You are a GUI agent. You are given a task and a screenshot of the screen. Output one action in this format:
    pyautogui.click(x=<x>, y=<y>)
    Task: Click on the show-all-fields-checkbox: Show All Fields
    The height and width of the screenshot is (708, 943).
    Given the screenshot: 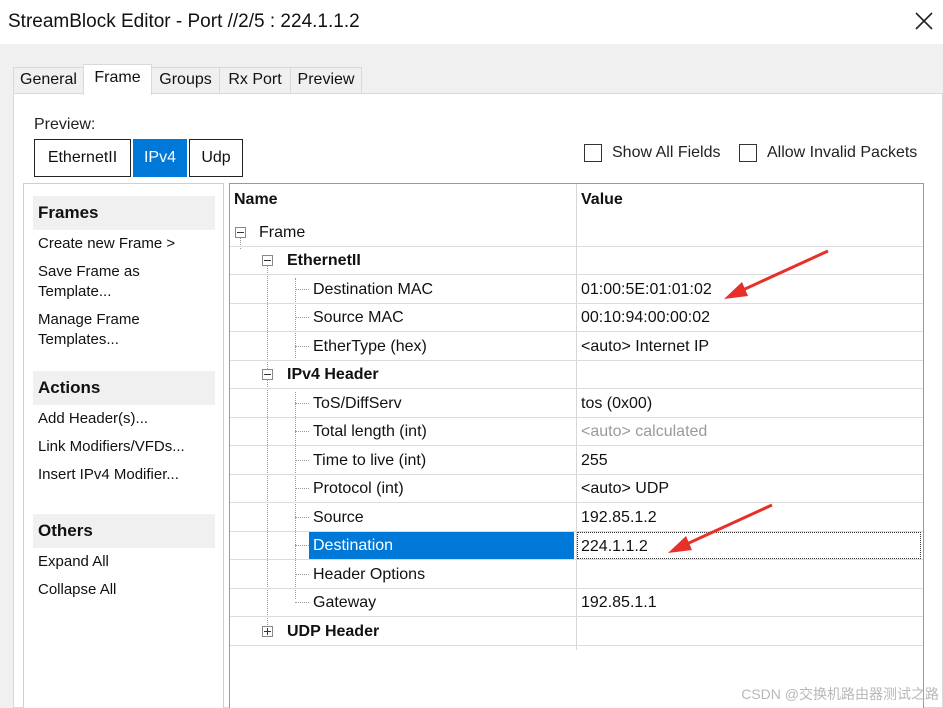 What is the action you would take?
    pyautogui.click(x=659, y=154)
    